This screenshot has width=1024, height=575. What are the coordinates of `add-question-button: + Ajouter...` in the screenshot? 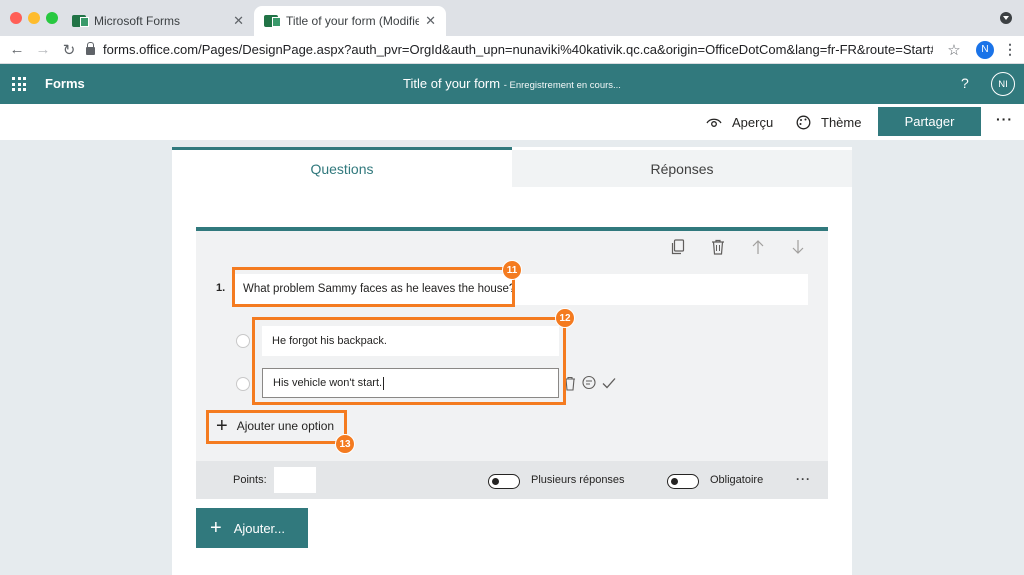 It's located at (252, 528).